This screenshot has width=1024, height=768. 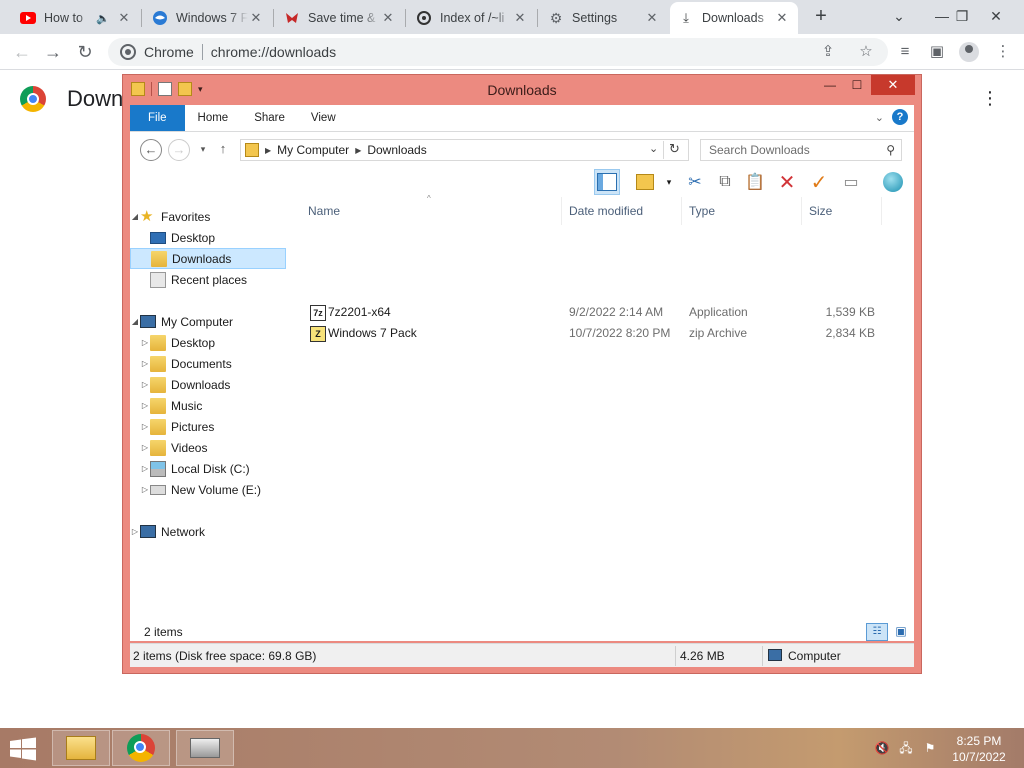 I want to click on globe-icon, so click(x=893, y=182).